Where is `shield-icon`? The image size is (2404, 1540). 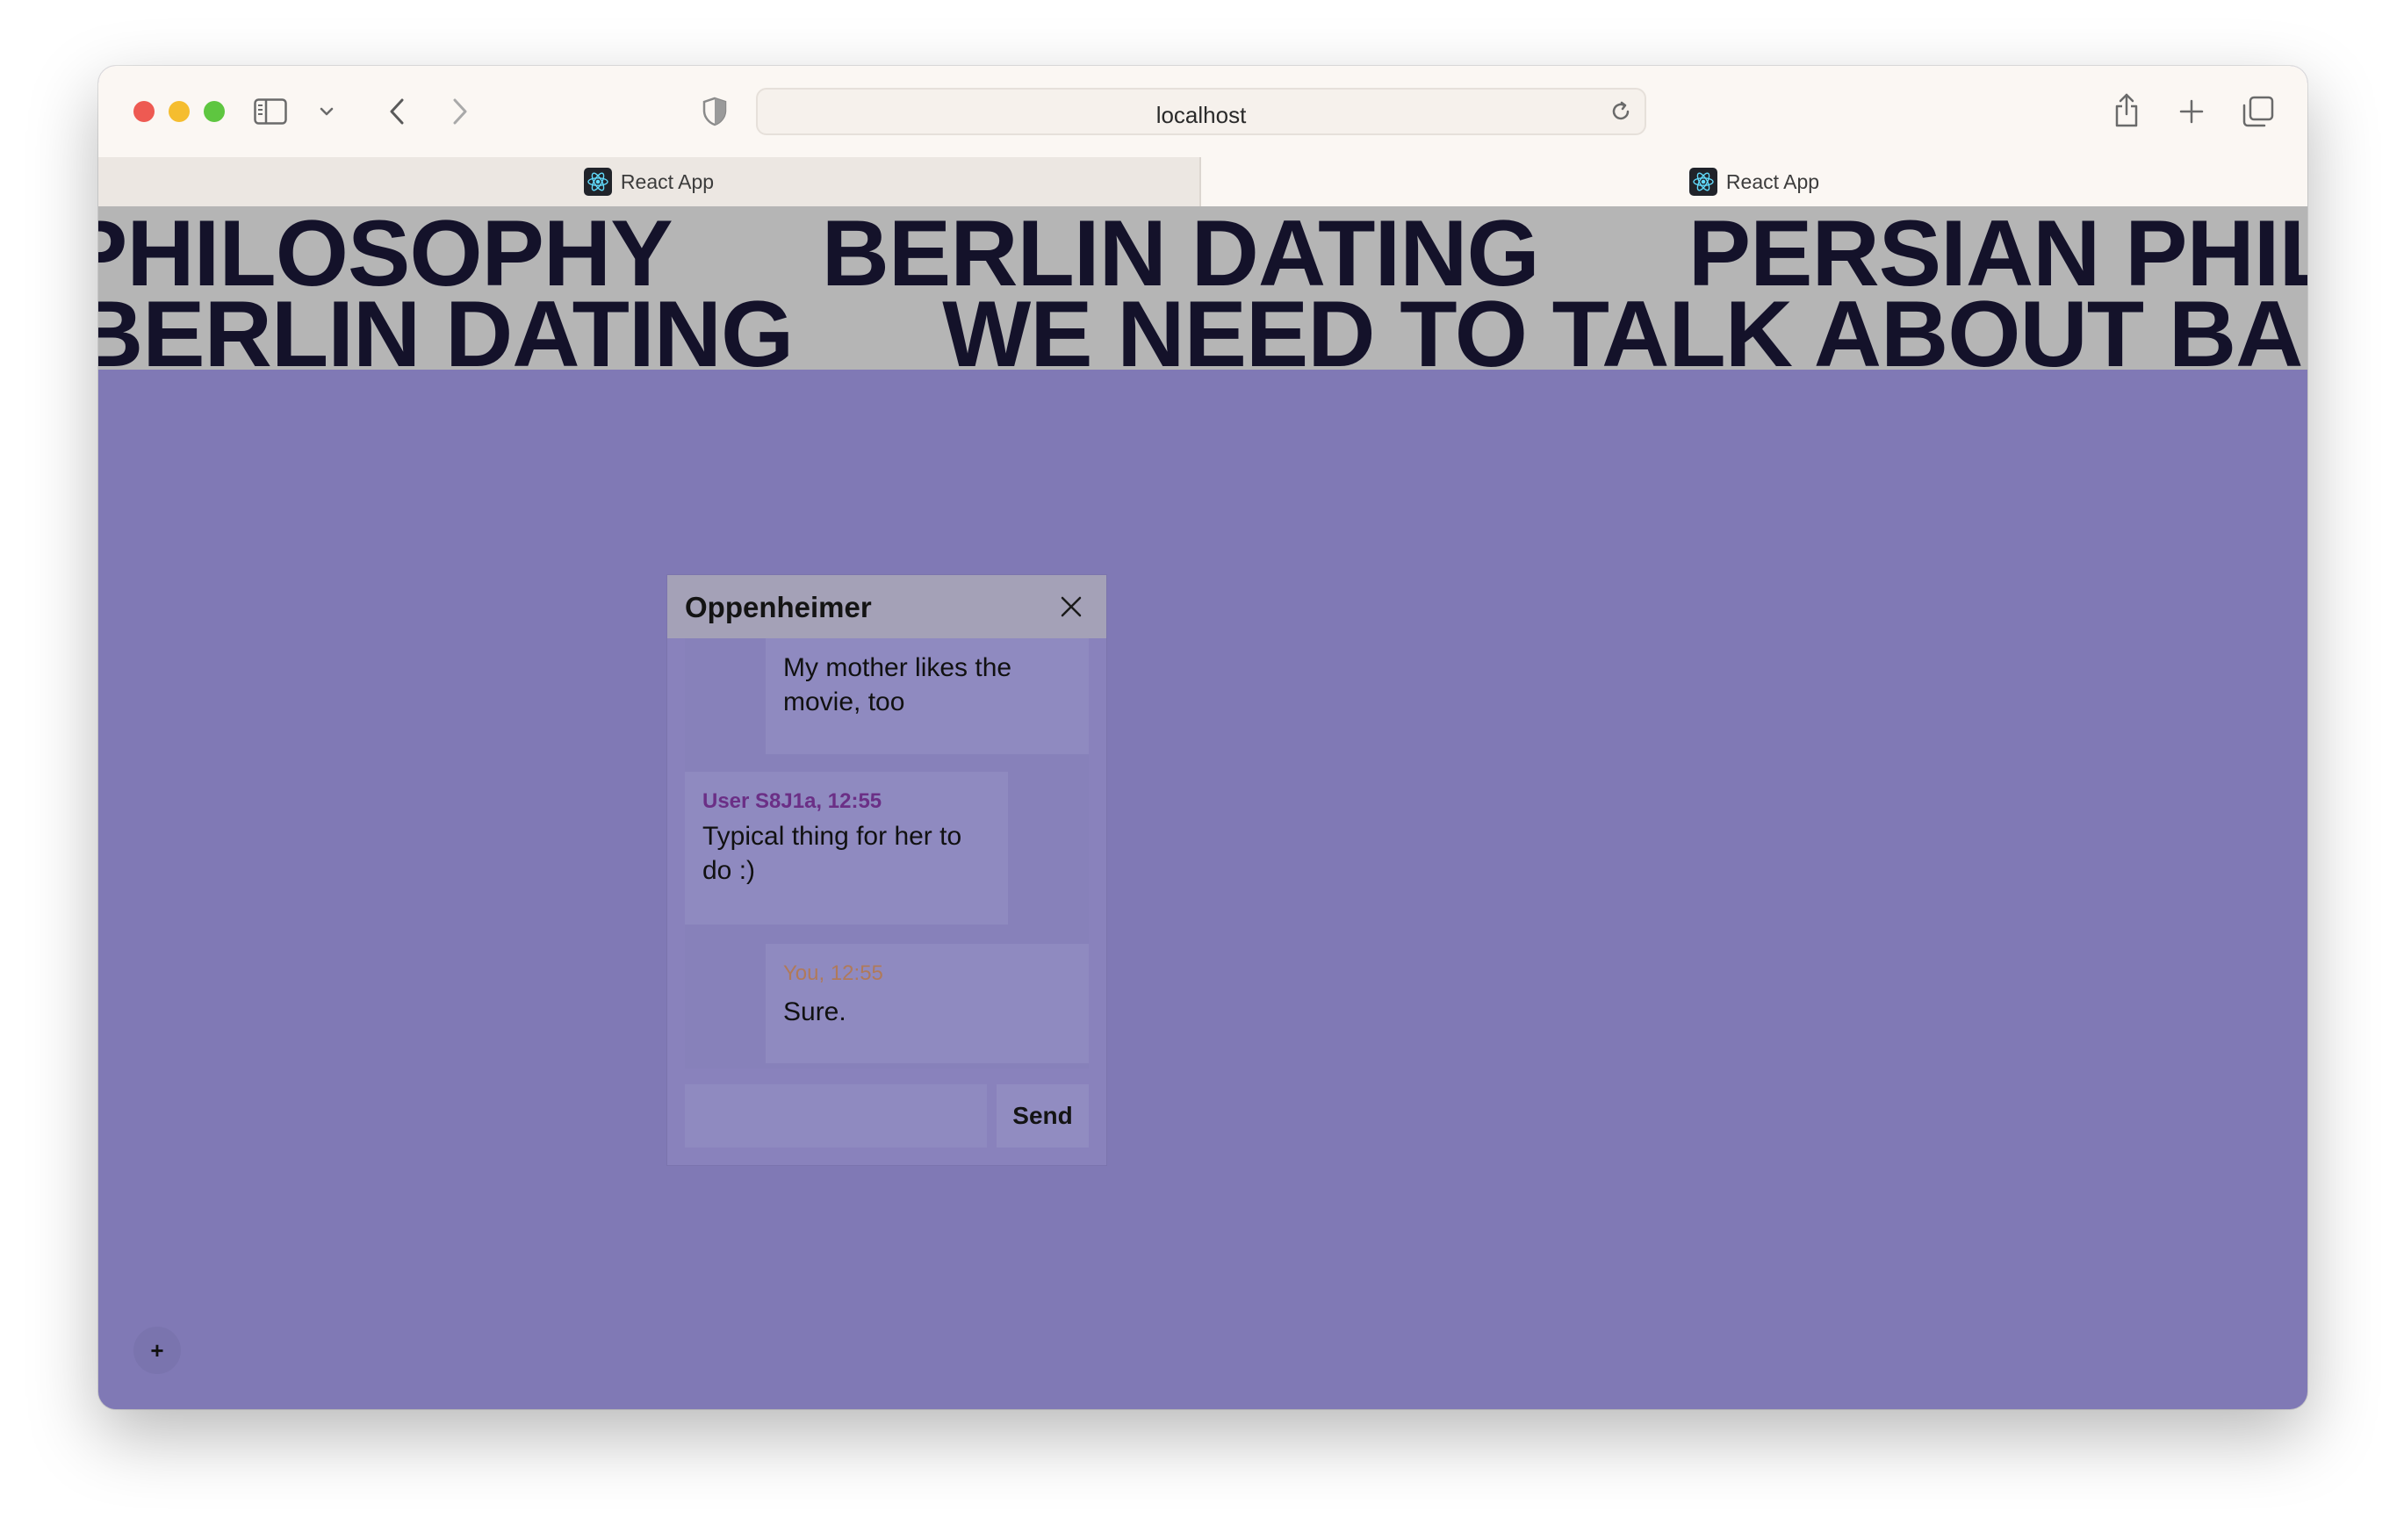 shield-icon is located at coordinates (715, 111).